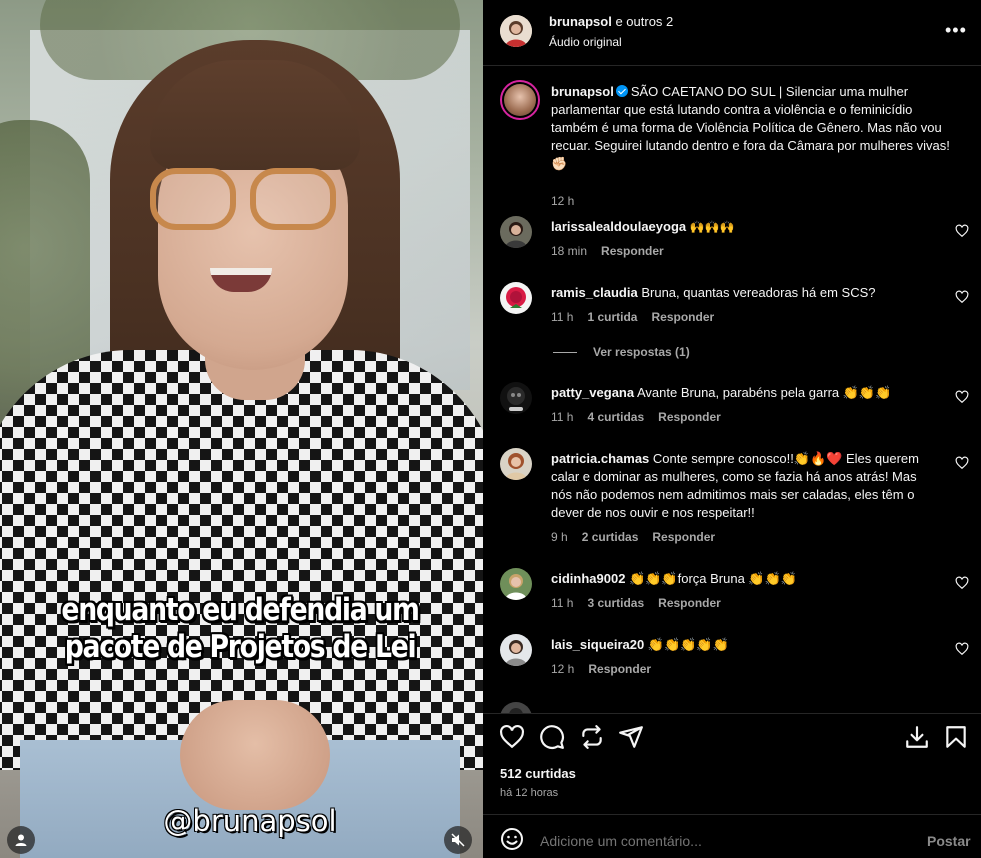 The height and width of the screenshot is (858, 981). I want to click on post-age: há 12 horas, so click(529, 793).